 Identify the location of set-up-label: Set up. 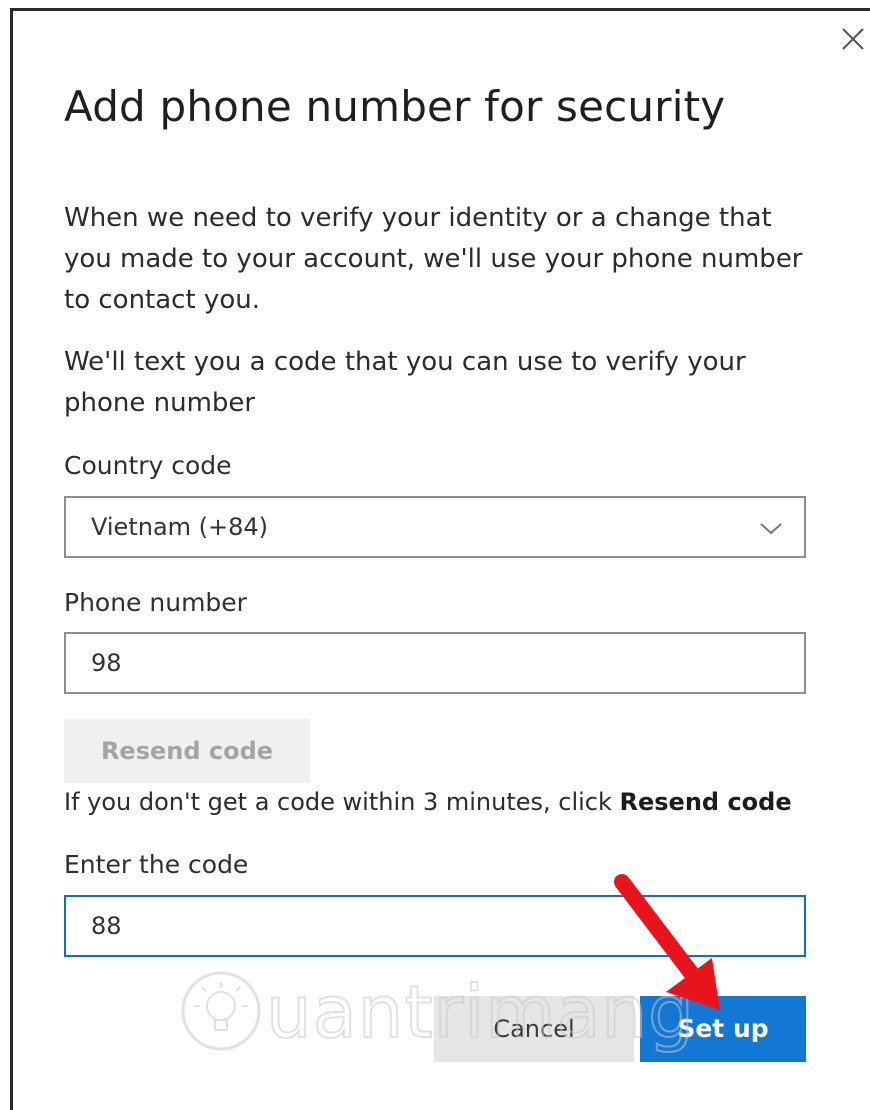
(723, 1028).